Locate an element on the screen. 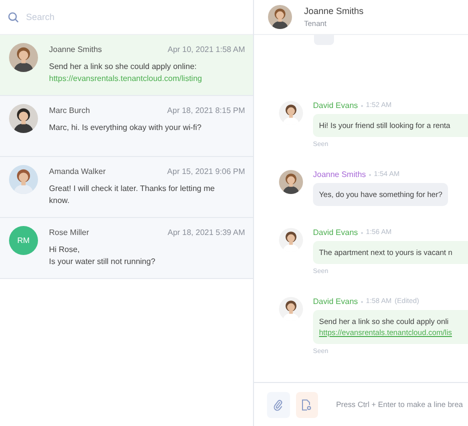  document-icon is located at coordinates (306, 404).